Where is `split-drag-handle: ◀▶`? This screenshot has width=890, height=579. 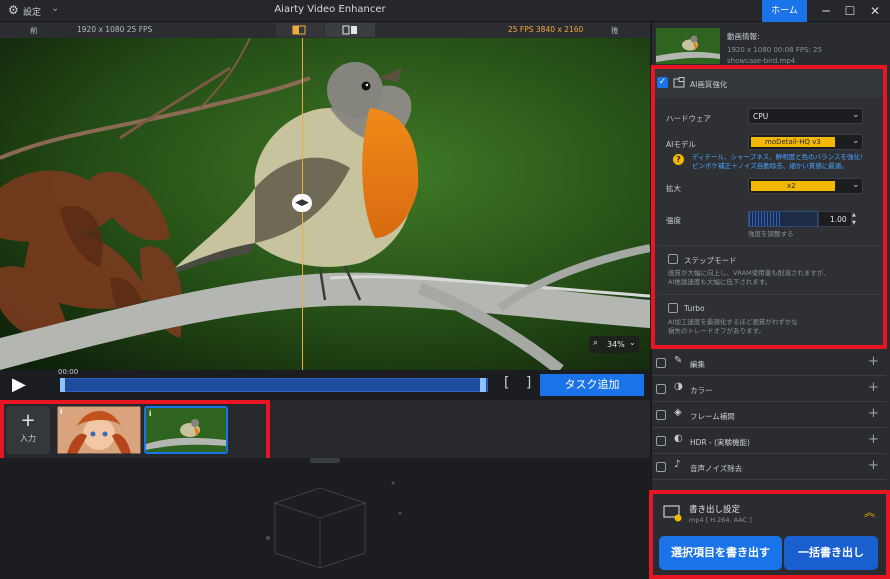
split-drag-handle: ◀▶ is located at coordinates (302, 203).